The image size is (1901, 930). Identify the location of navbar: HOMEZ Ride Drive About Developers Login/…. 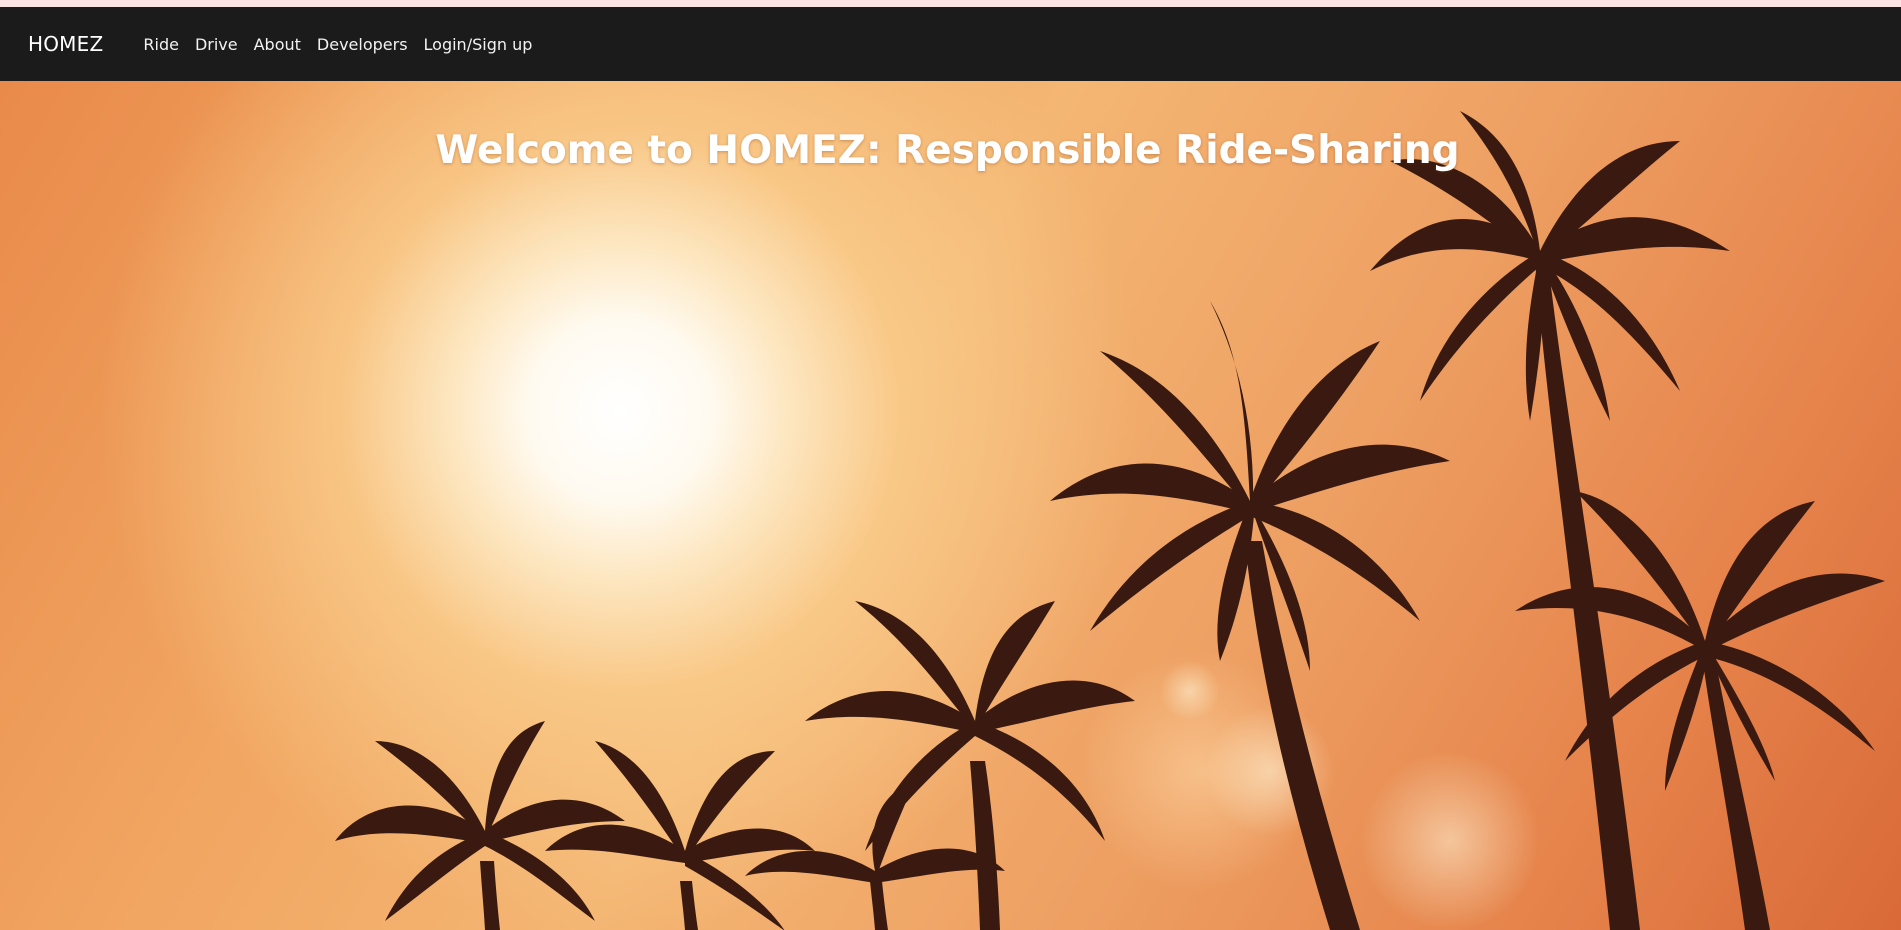
(950, 44).